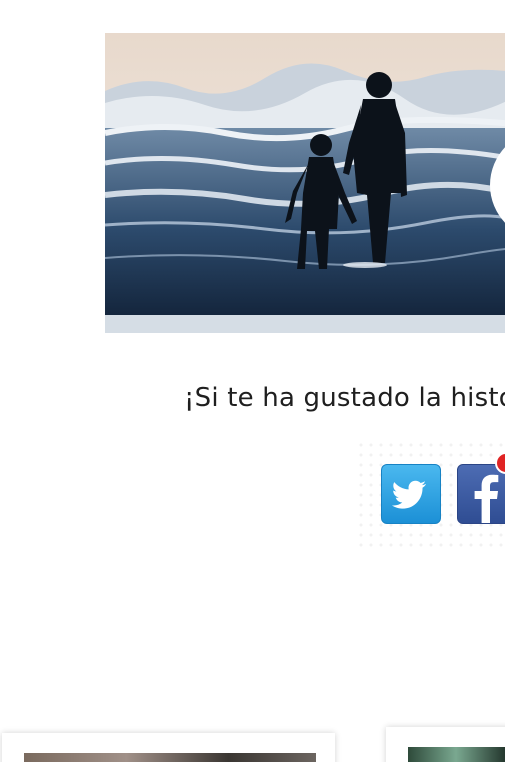 The image size is (505, 762). Describe the element at coordinates (344, 398) in the screenshot. I see `share-prompt-text: ¡Si te ha gustado la histo` at that location.